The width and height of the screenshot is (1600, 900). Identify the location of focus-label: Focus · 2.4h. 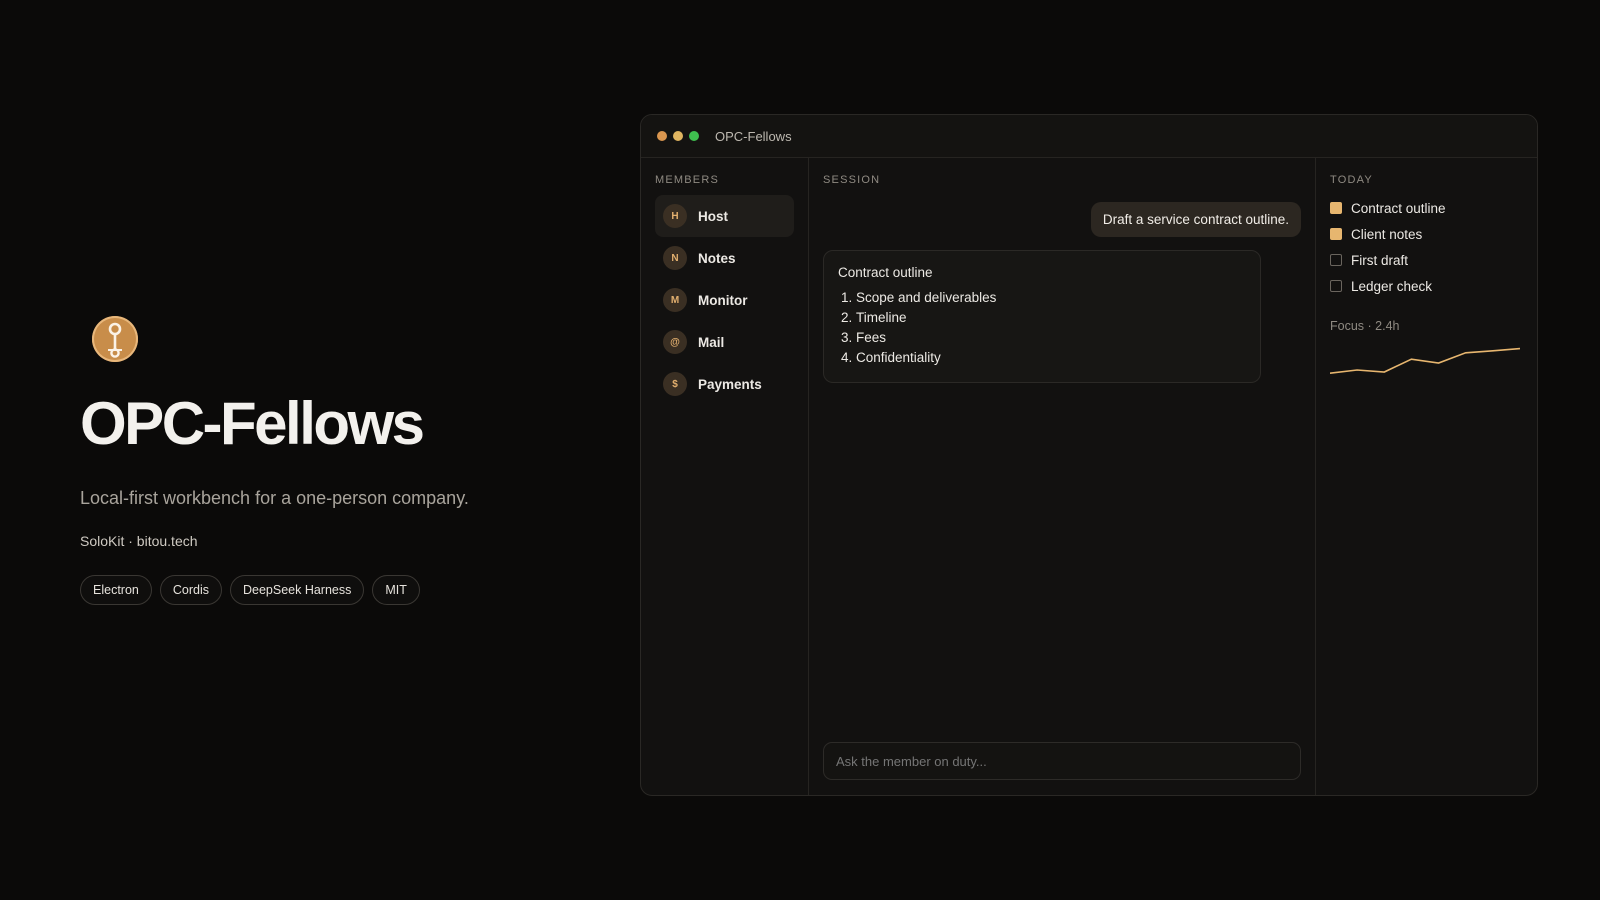
(1365, 326).